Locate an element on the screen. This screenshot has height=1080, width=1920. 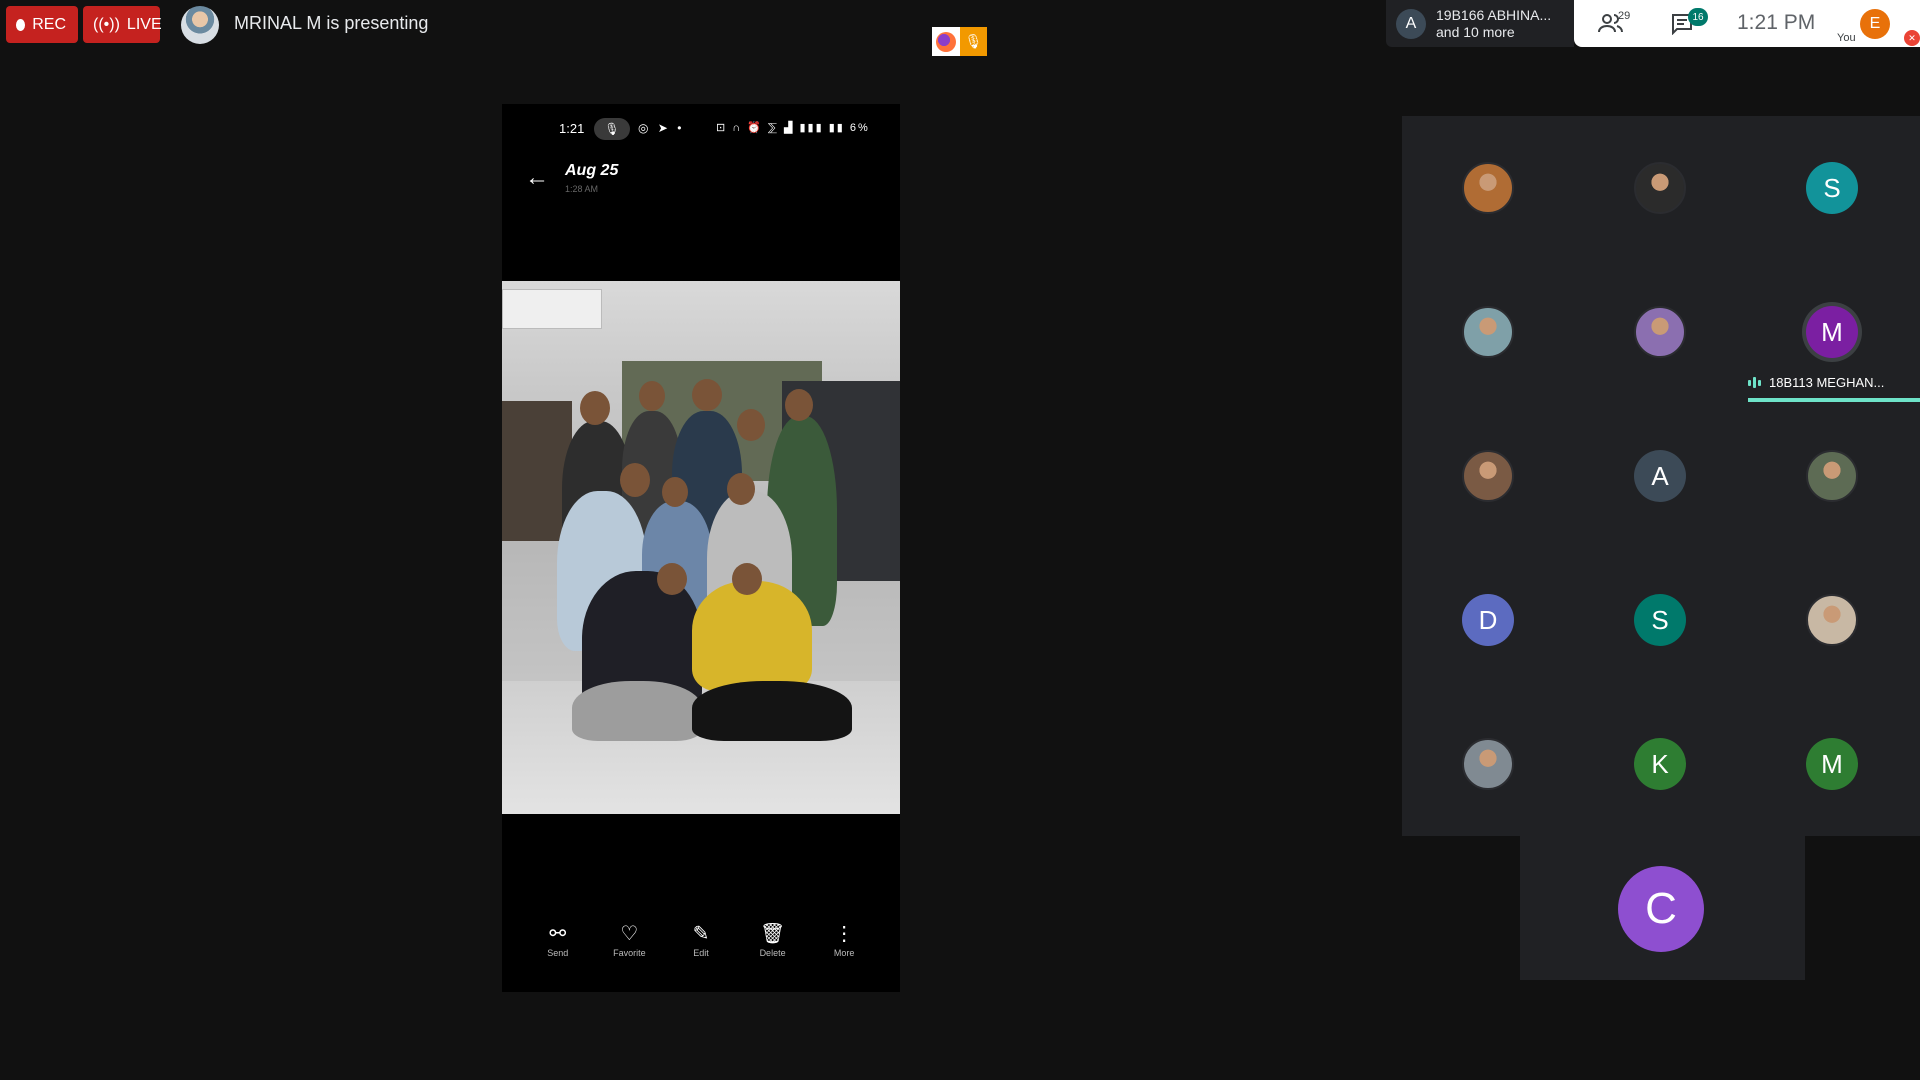
presenter-avatar is located at coordinates (200, 25).